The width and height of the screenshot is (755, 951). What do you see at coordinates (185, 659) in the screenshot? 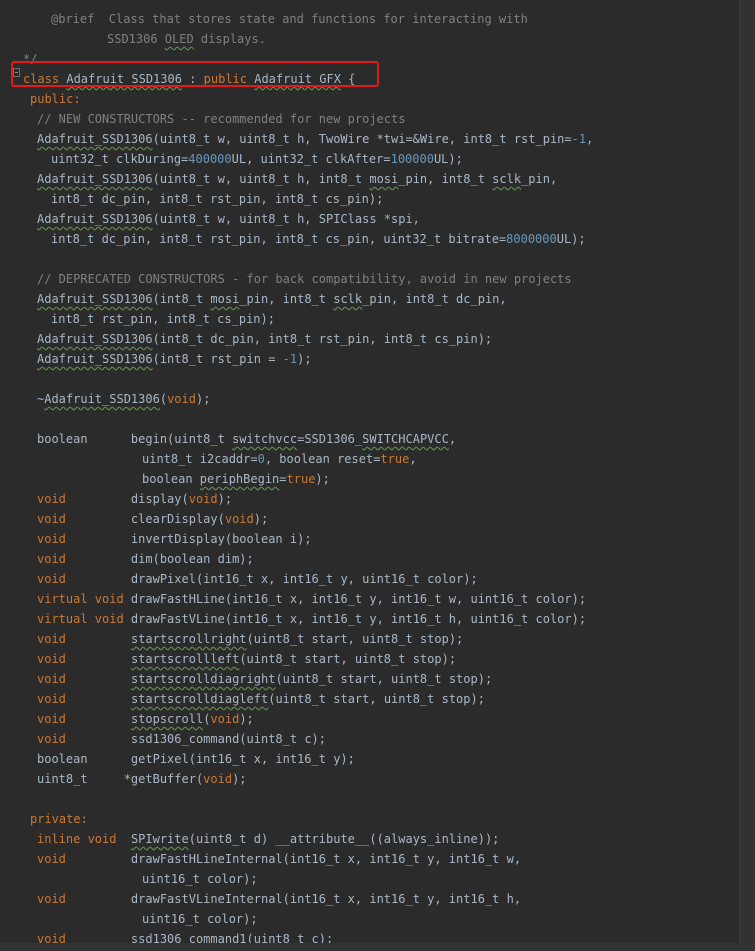
I see `code-token: startscrollleft` at bounding box center [185, 659].